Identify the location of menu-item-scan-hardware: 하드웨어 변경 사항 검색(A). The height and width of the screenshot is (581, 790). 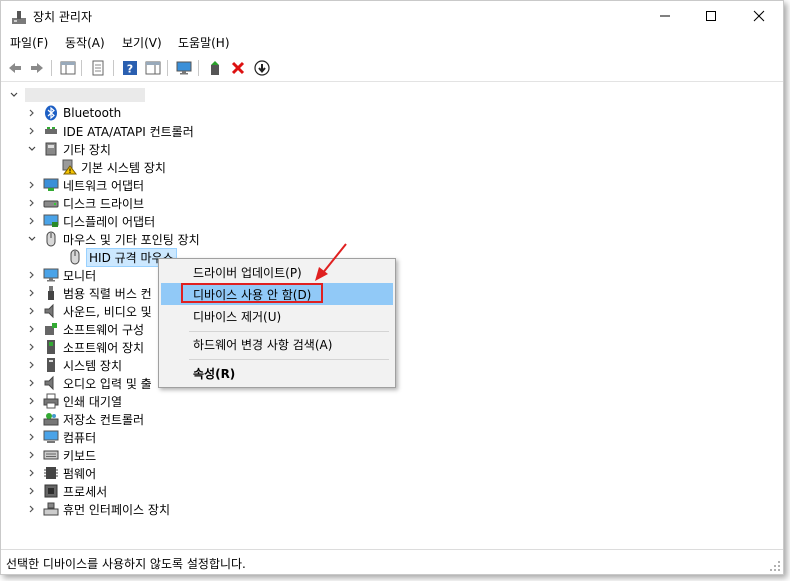
(277, 344).